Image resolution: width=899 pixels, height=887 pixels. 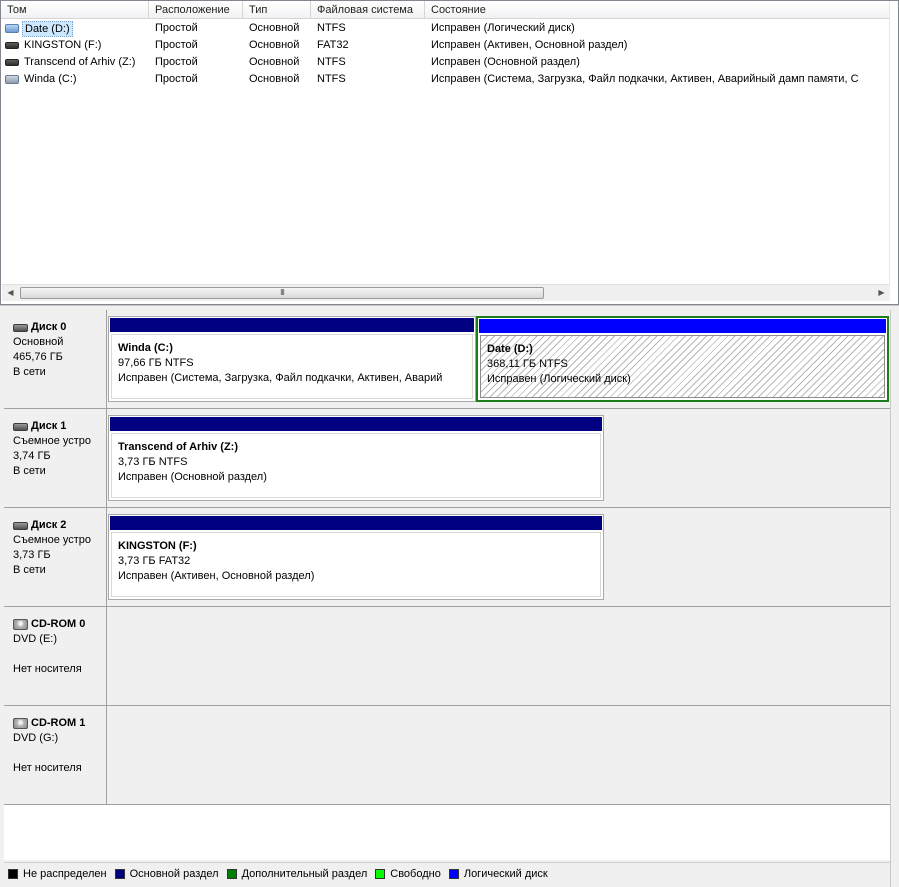 I want to click on column-header-status: Состояние, so click(x=658, y=10).